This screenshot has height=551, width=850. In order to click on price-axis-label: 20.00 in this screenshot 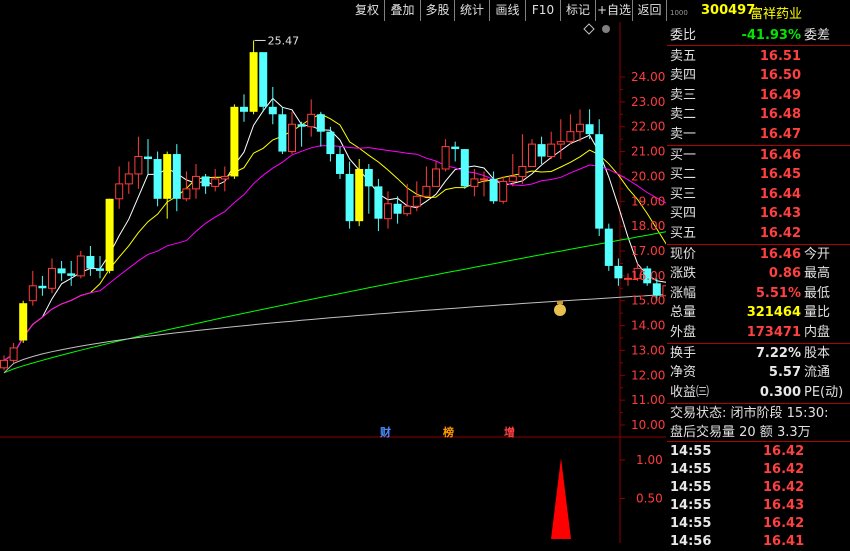, I will do `click(648, 176)`.